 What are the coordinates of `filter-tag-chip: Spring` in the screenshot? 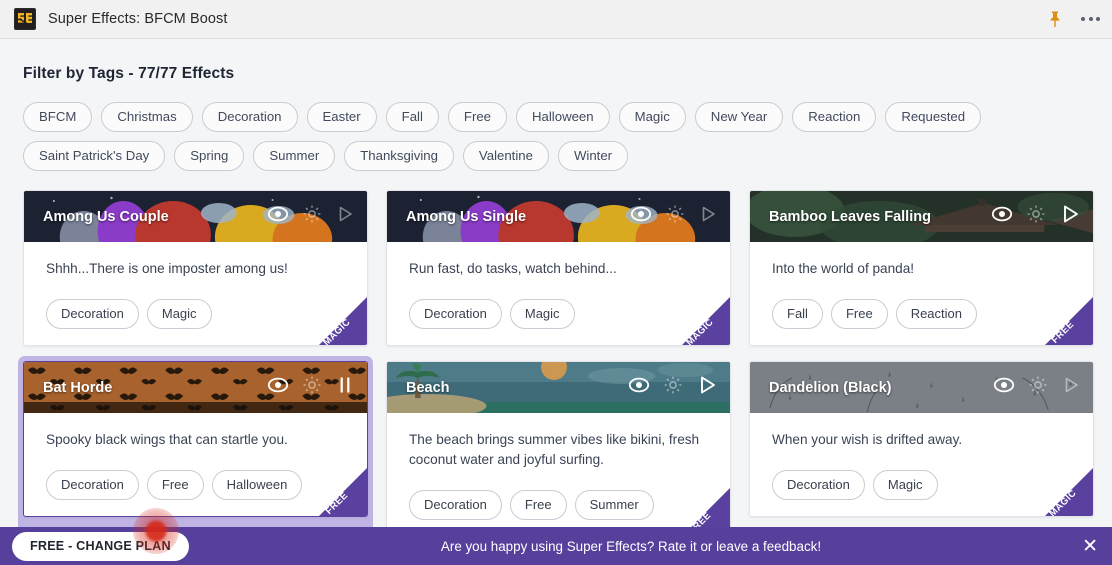 It's located at (209, 156).